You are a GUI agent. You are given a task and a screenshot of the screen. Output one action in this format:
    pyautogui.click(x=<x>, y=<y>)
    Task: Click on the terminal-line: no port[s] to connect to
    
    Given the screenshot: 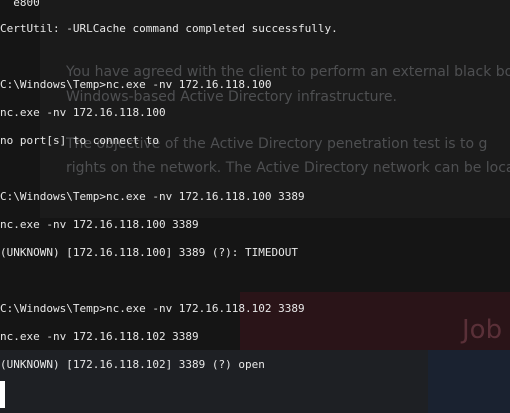 What is the action you would take?
    pyautogui.click(x=79, y=140)
    